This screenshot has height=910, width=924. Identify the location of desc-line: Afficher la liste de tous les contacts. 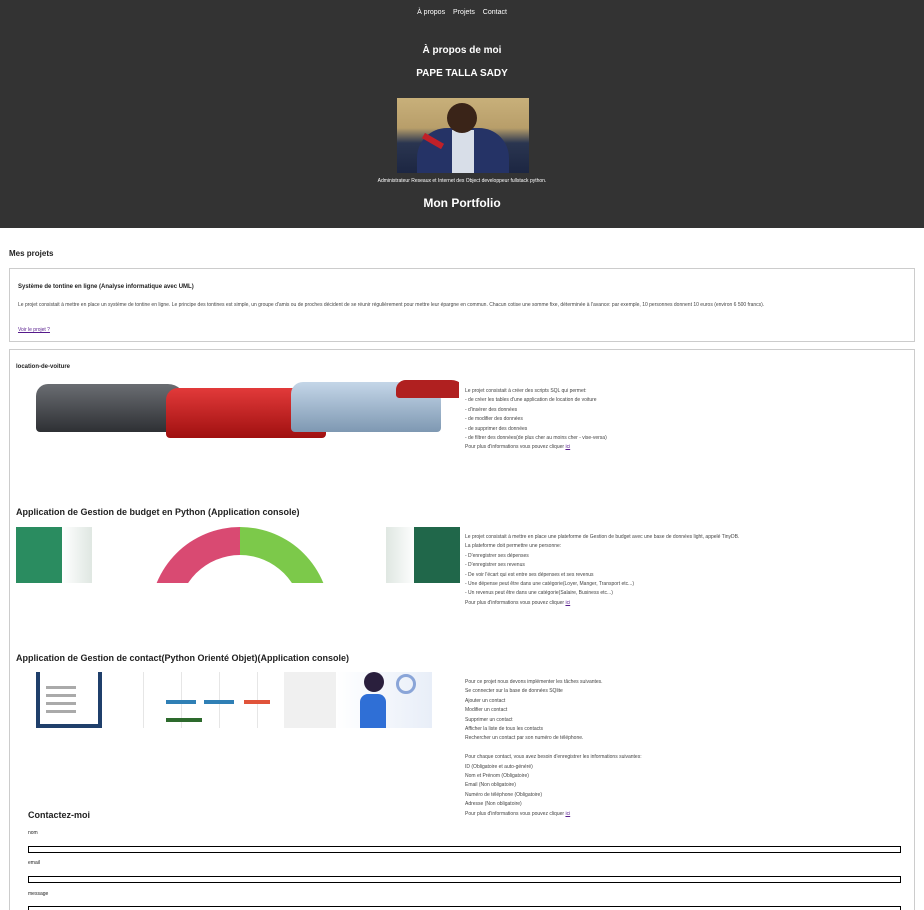
(504, 729).